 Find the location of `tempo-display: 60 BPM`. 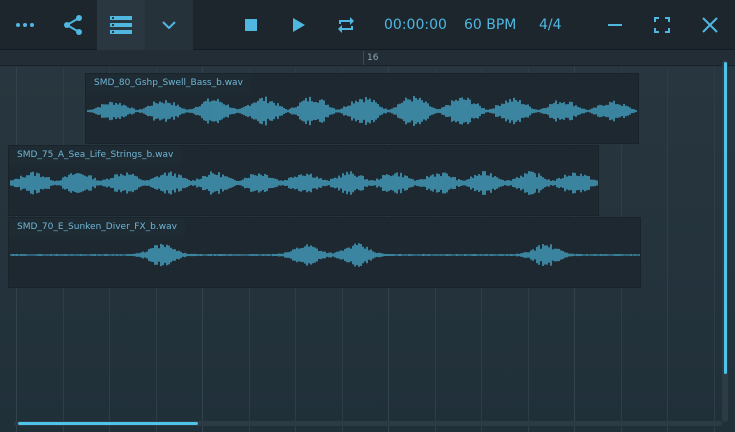

tempo-display: 60 BPM is located at coordinates (490, 25).